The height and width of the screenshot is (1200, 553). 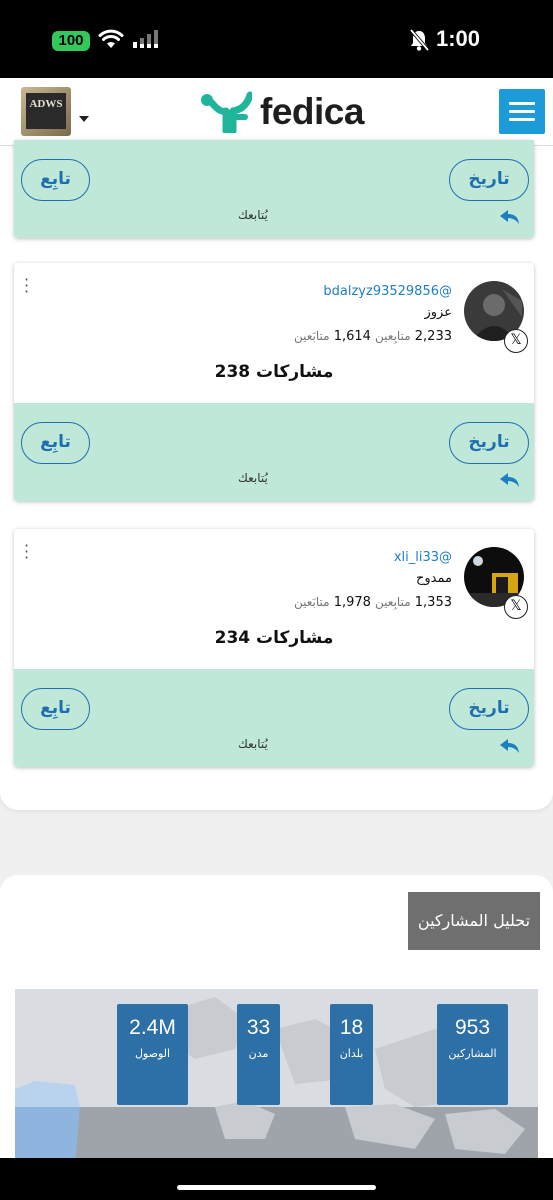 What do you see at coordinates (472, 1027) in the screenshot?
I see `stat-value: 953` at bounding box center [472, 1027].